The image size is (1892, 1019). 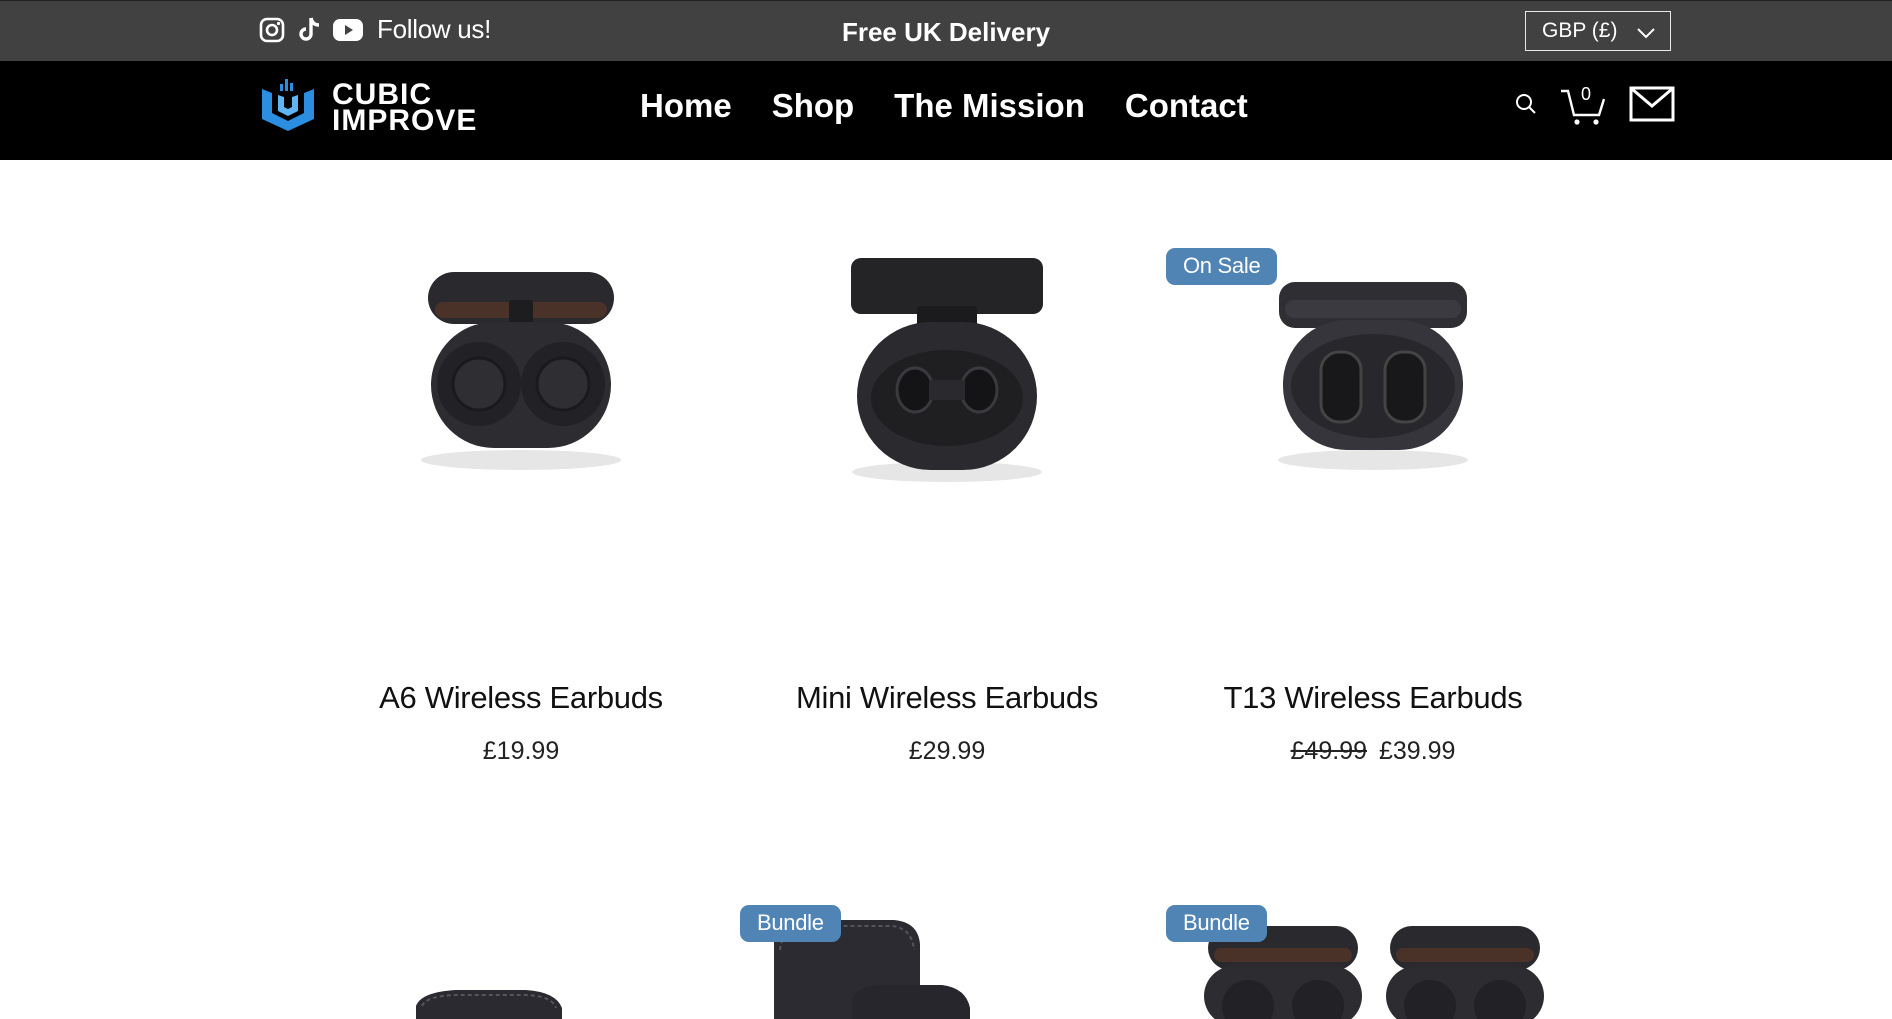 I want to click on product-card: Mini Wireless Earbuds £29.99, so click(x=947, y=470).